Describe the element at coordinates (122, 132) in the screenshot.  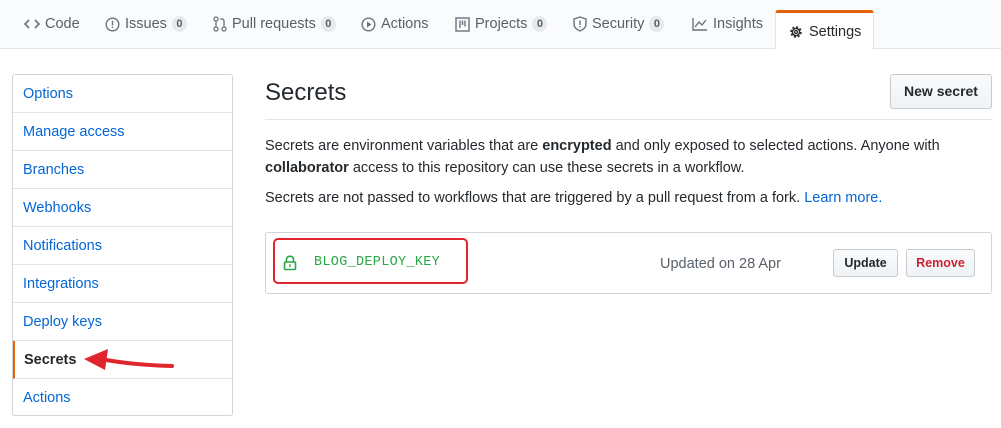
I see `sidebar-item-manage-access: Manage access` at that location.